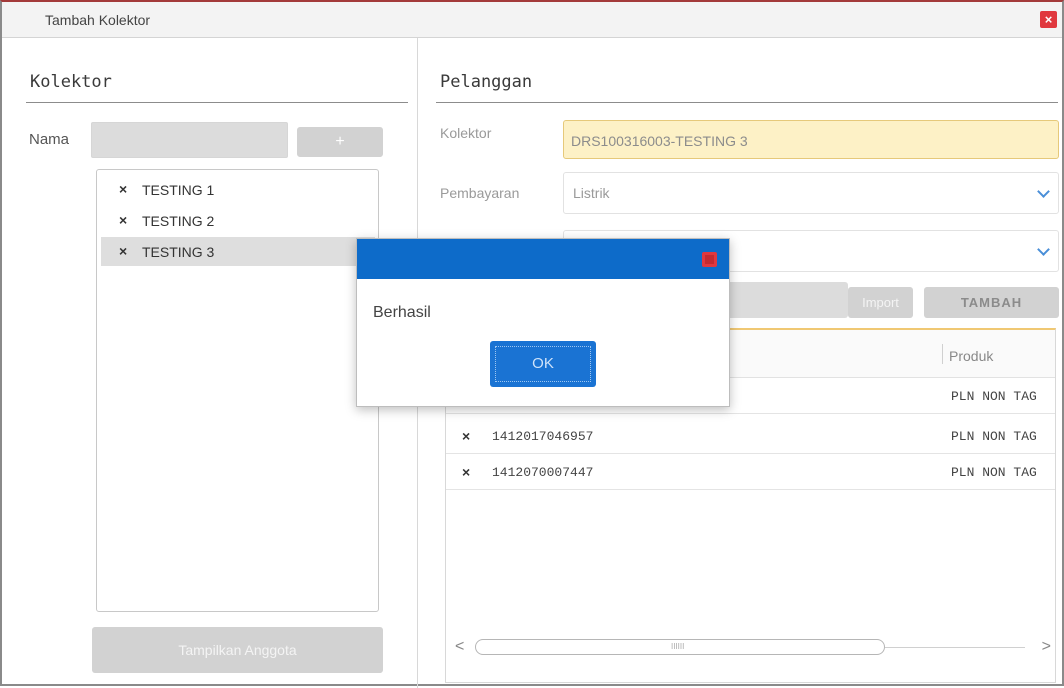 The height and width of the screenshot is (688, 1064). What do you see at coordinates (71, 82) in the screenshot?
I see `kolektor-heading: Kolektor` at bounding box center [71, 82].